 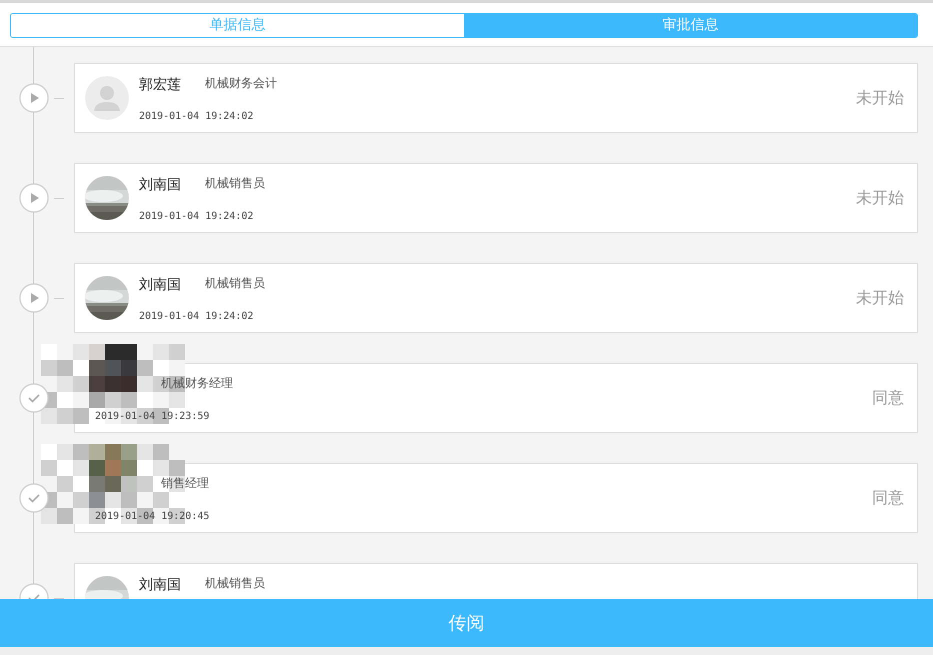 What do you see at coordinates (466, 623) in the screenshot?
I see `circulate-button: 传阅` at bounding box center [466, 623].